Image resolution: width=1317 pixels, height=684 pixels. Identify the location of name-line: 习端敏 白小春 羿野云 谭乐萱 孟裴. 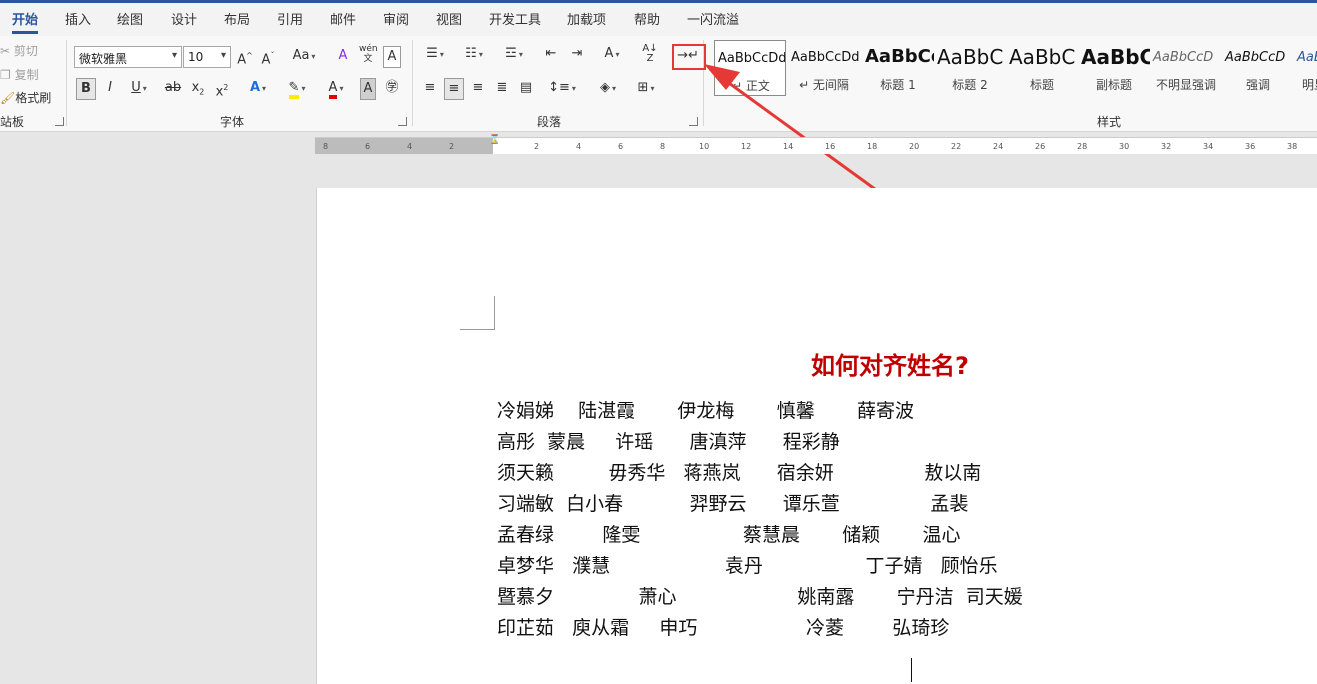
(733, 504).